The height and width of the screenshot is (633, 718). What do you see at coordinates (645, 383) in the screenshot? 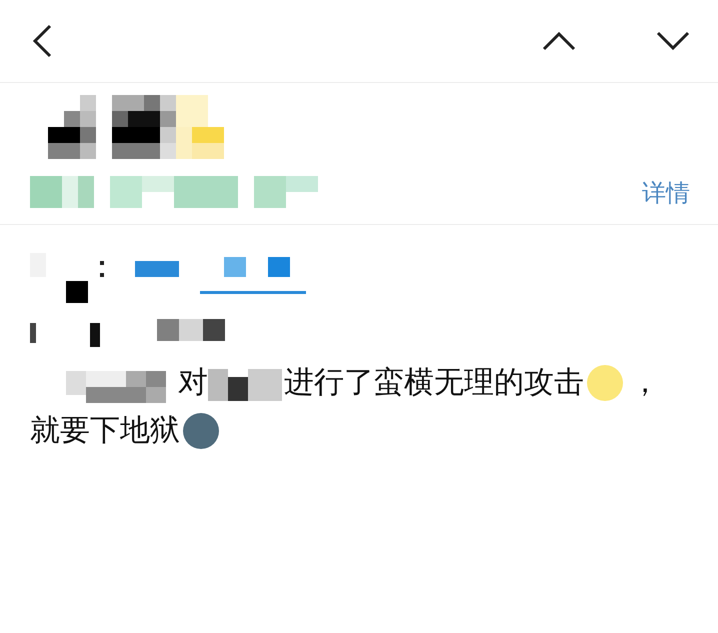
I see `comma-text: ，` at bounding box center [645, 383].